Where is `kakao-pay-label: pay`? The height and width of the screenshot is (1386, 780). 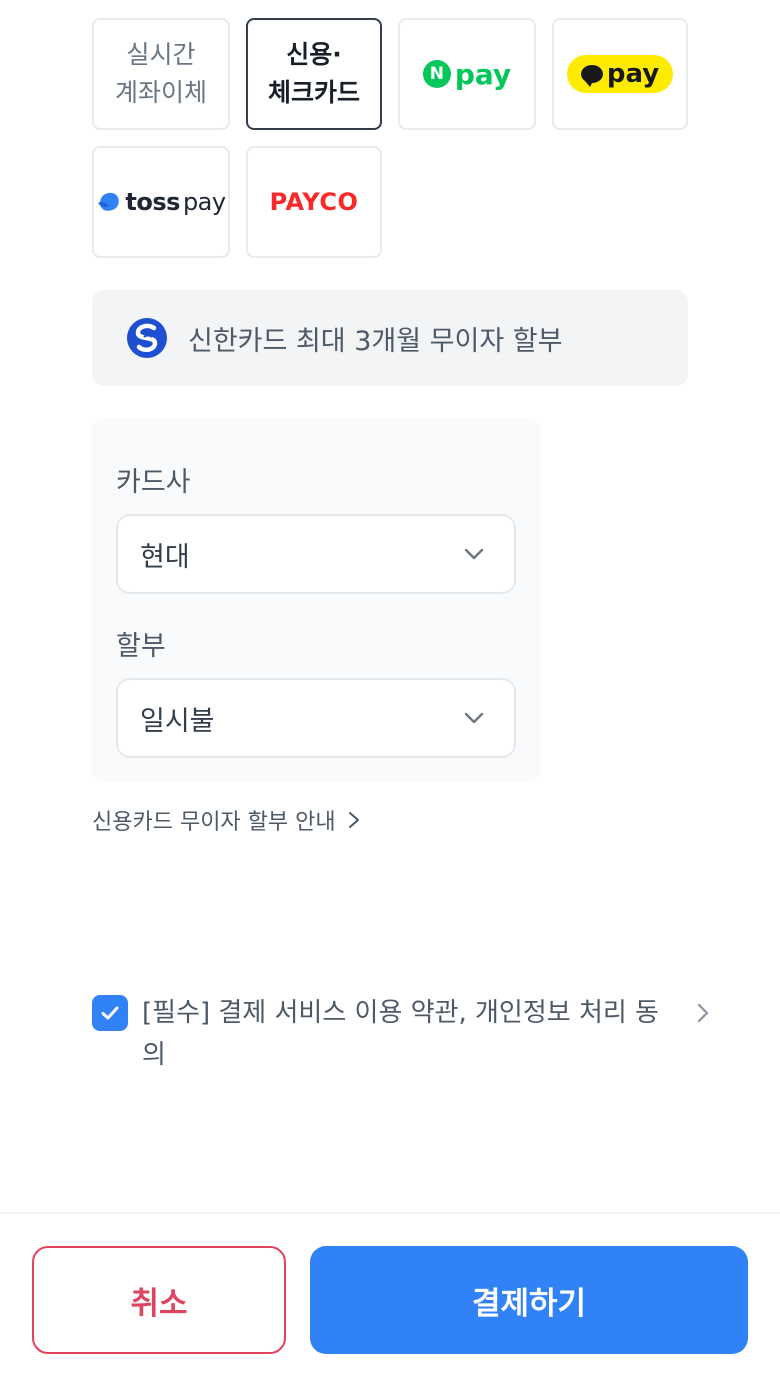
kakao-pay-label: pay is located at coordinates (633, 74).